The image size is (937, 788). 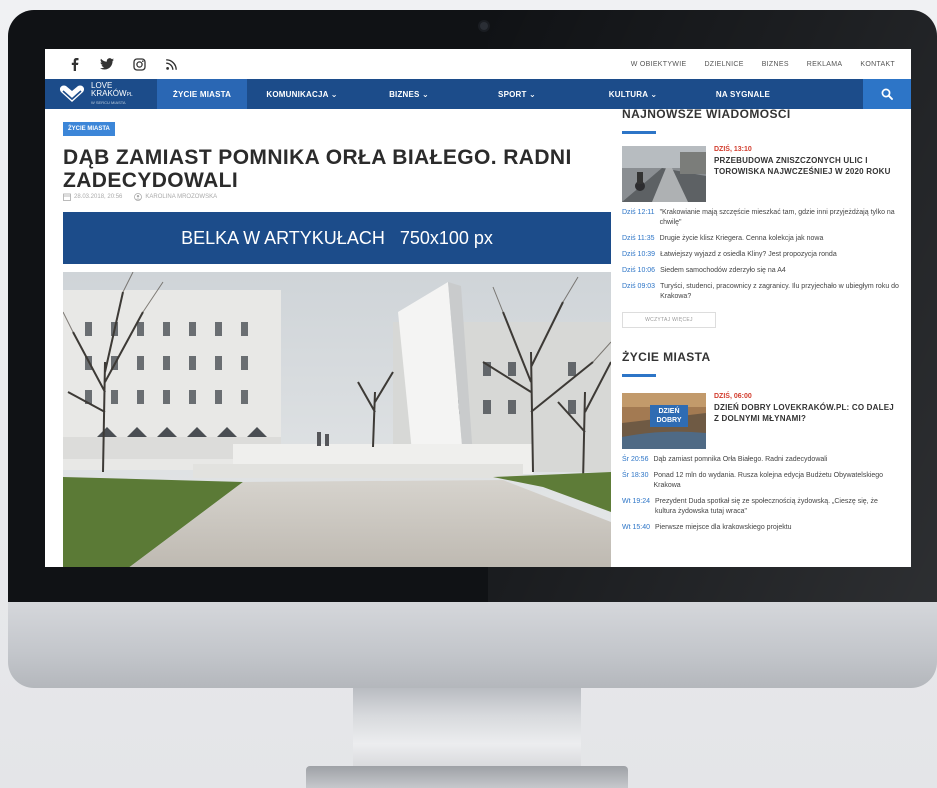 I want to click on site-logo: LOVE KRAKÓWPL W SERCU MIASTA, so click(x=101, y=94).